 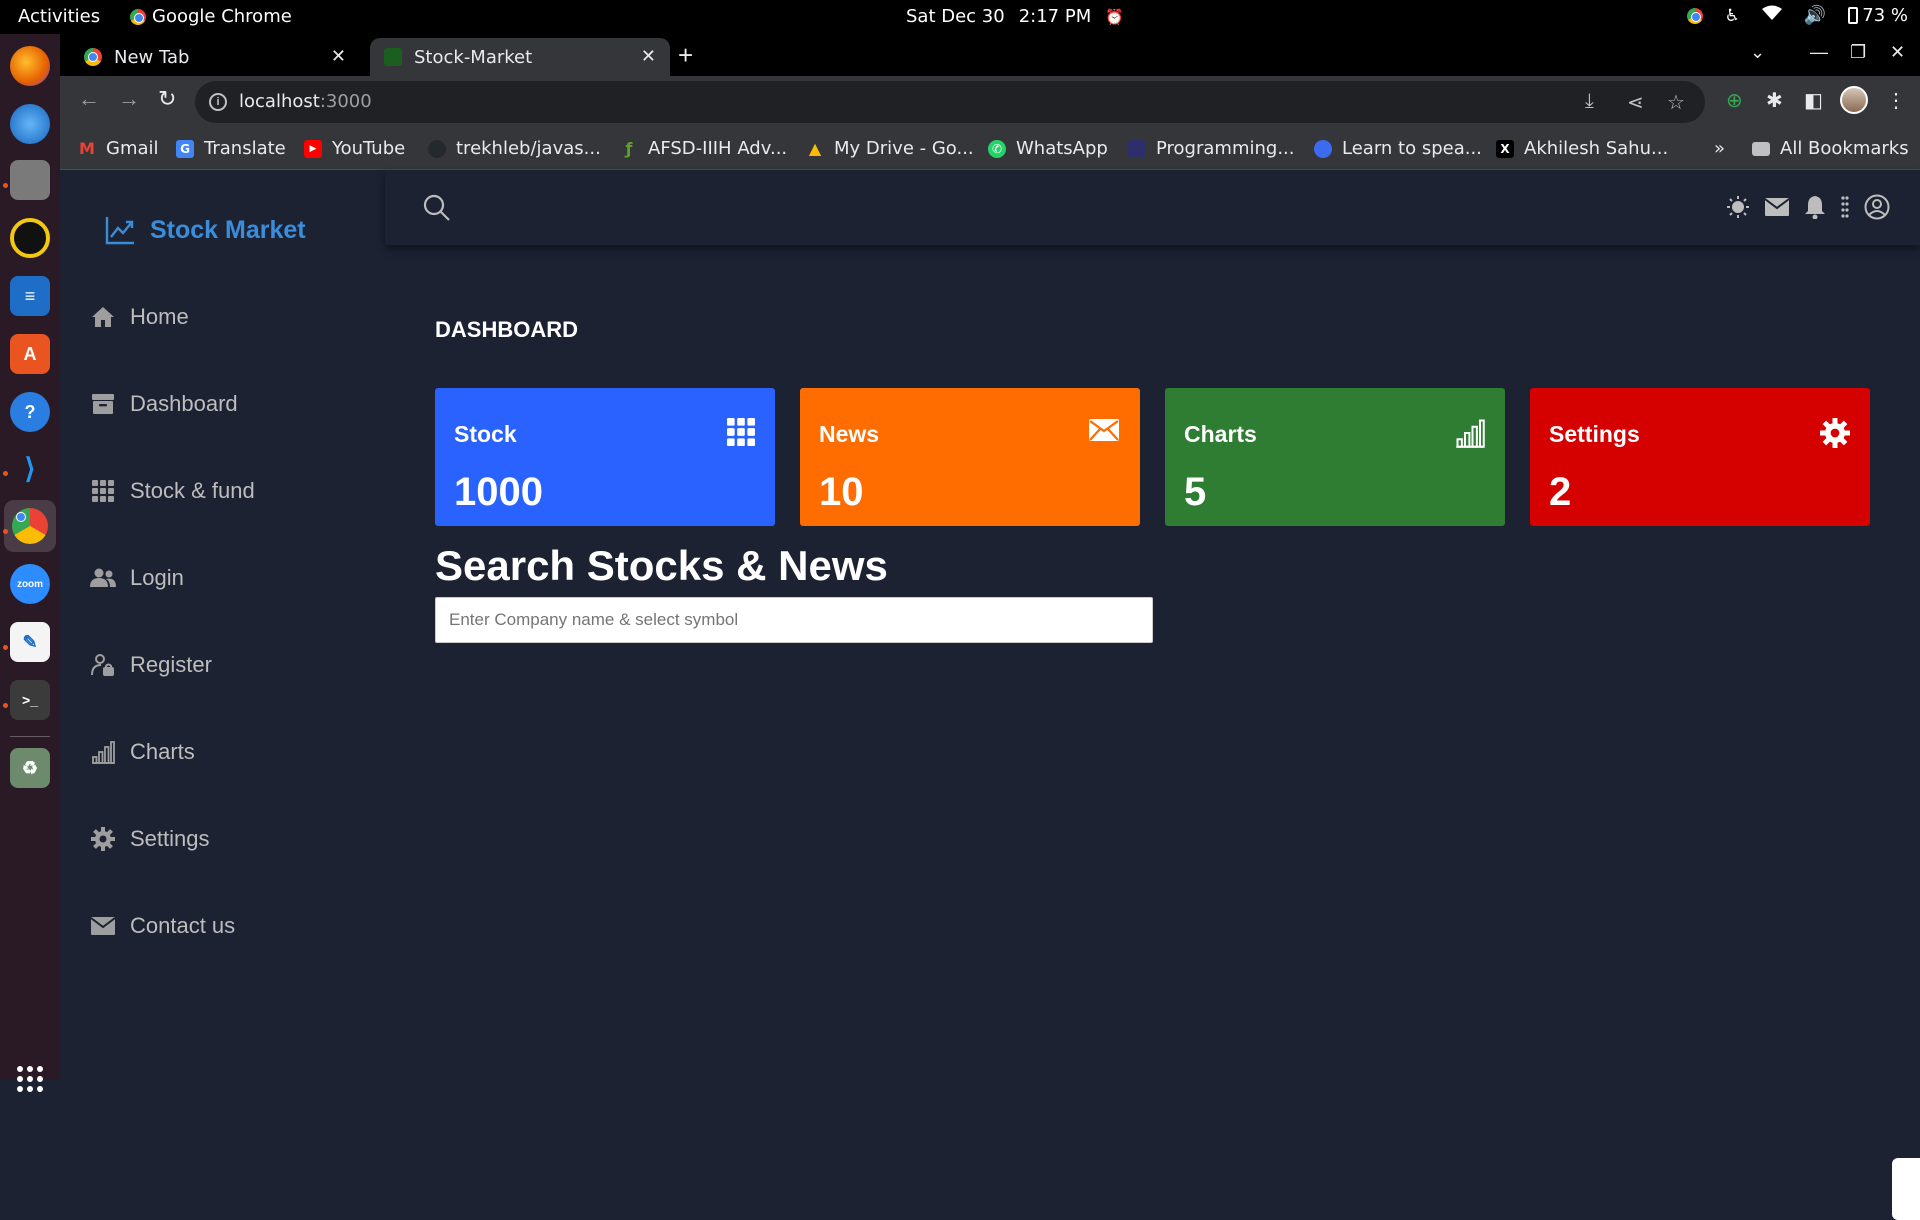 What do you see at coordinates (1774, 100) in the screenshot?
I see `extensions-icon: ✱` at bounding box center [1774, 100].